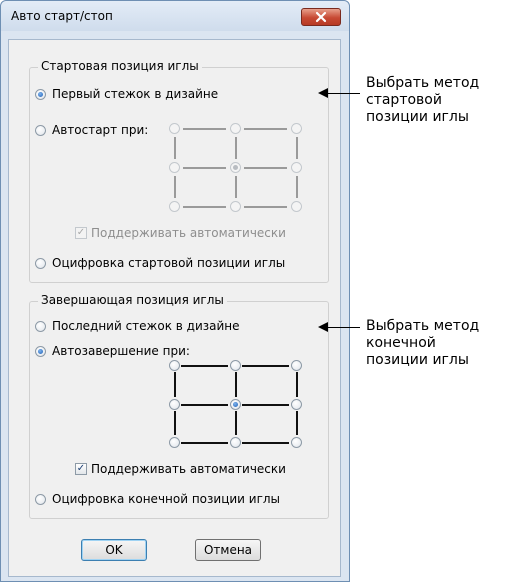  I want to click on end-maintain-auto-label: Поддерживать автоматически, so click(188, 469).